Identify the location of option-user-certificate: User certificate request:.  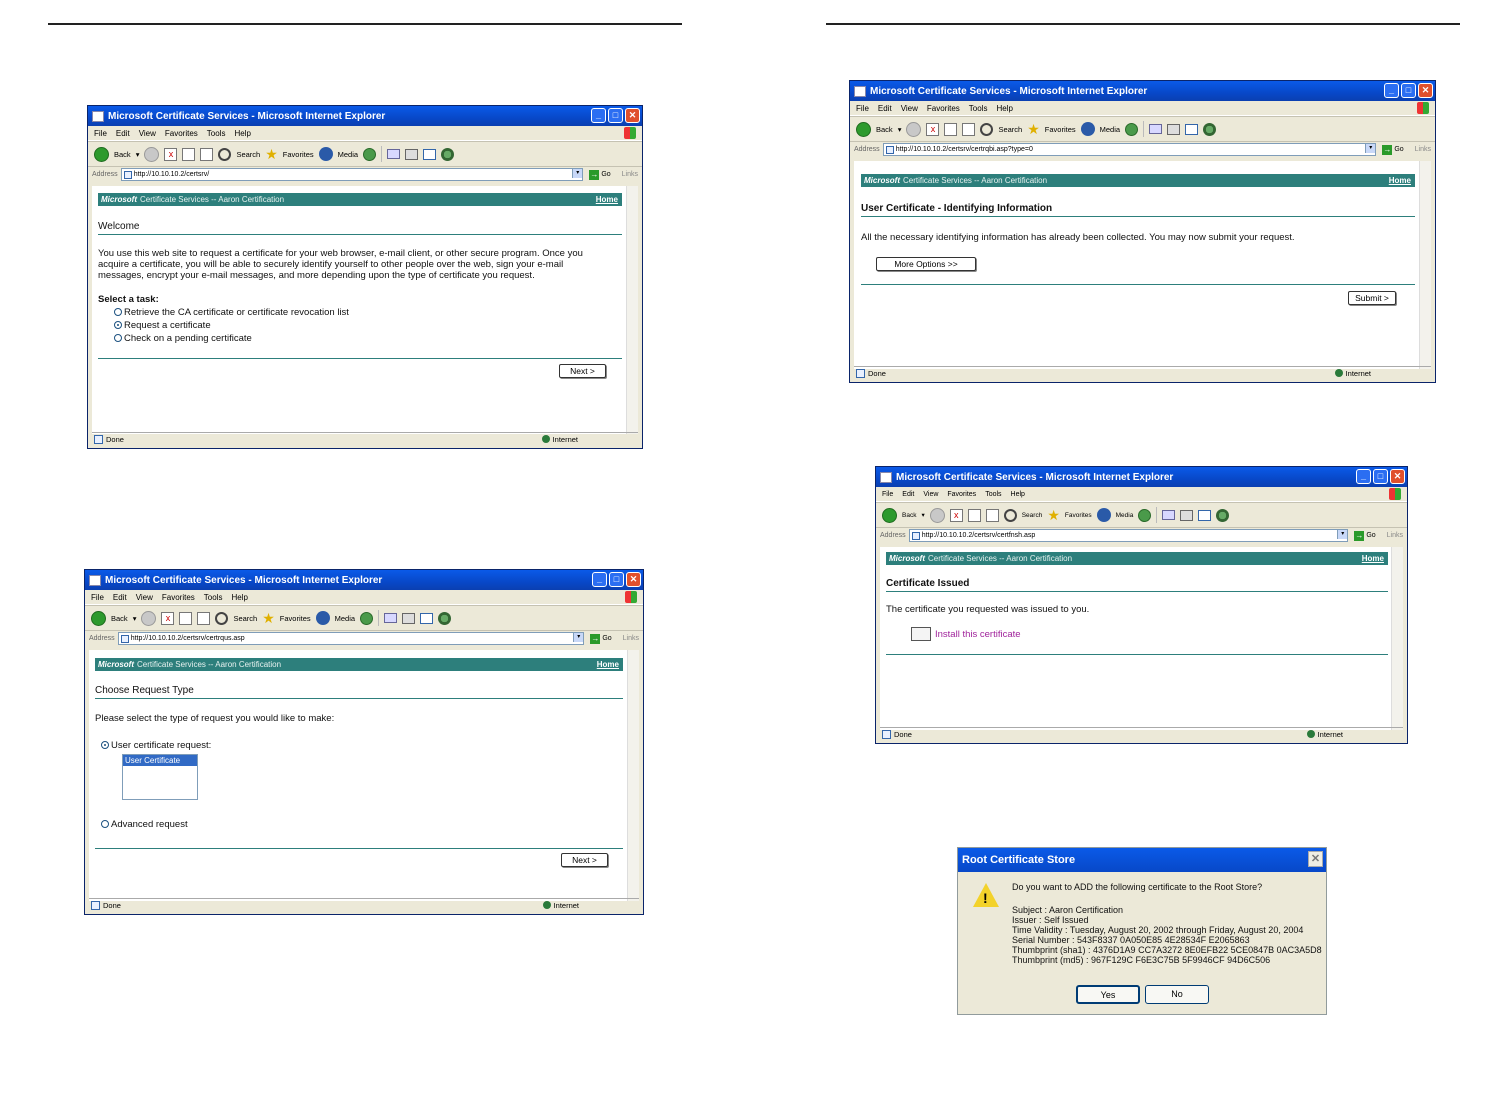
(156, 745).